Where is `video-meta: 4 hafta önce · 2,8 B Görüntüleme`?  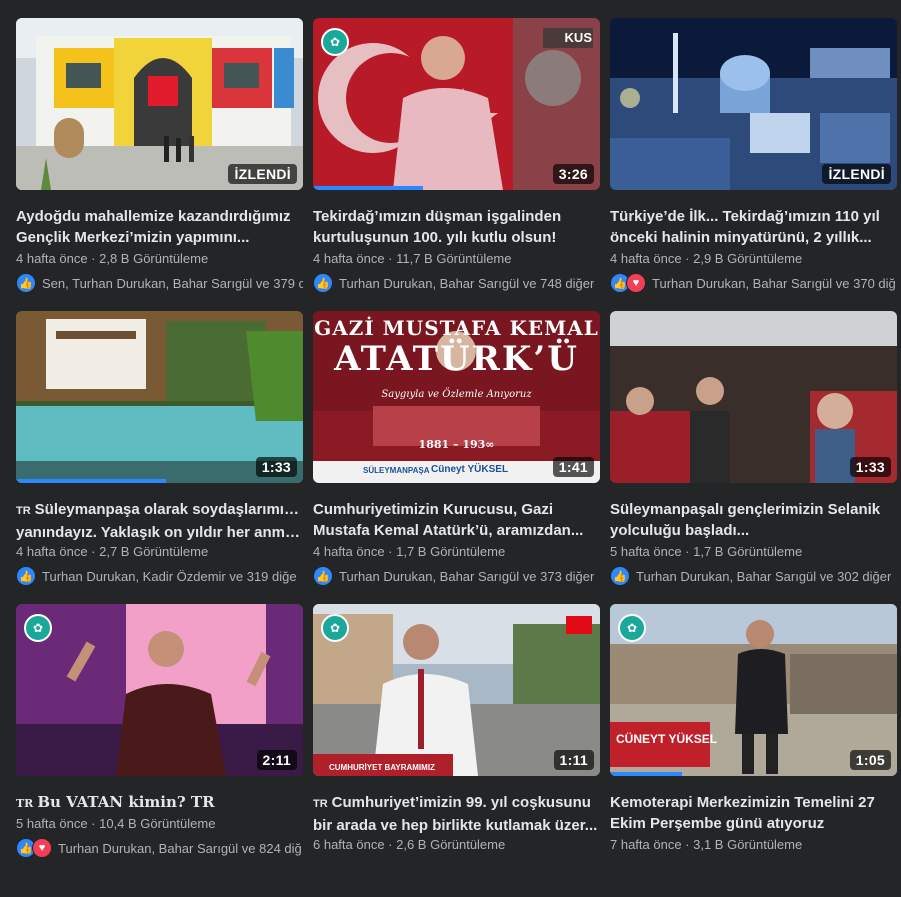 video-meta: 4 hafta önce · 2,8 B Görüntüleme is located at coordinates (112, 258).